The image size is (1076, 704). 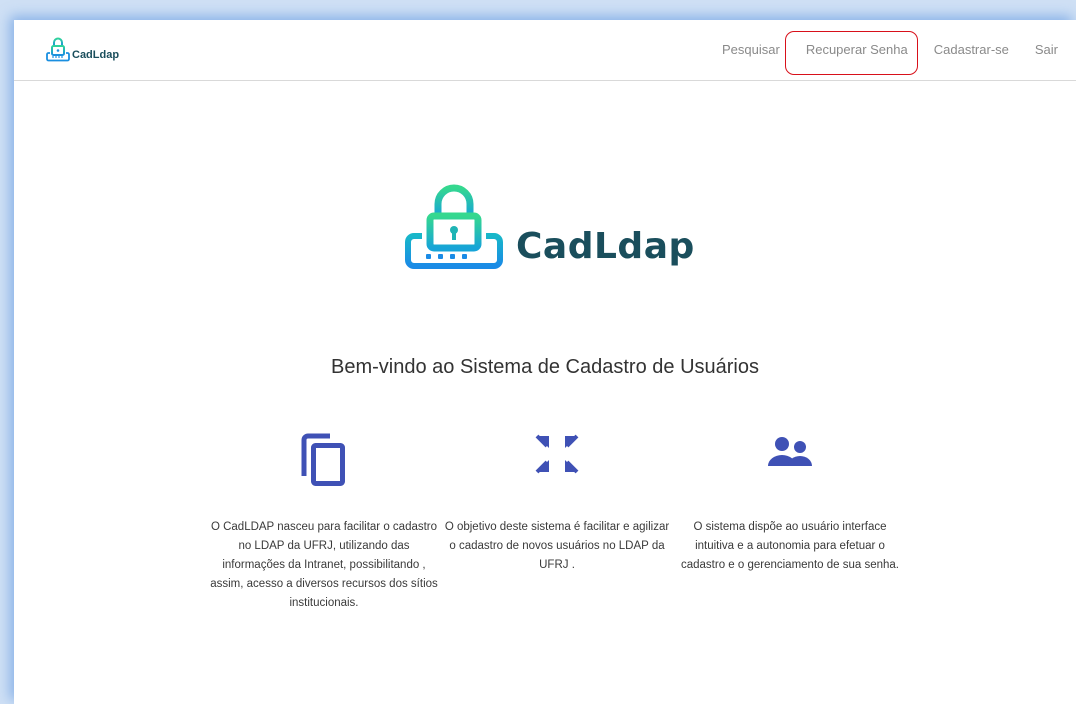 What do you see at coordinates (605, 246) in the screenshot?
I see `hero-logo-text: CadLdap` at bounding box center [605, 246].